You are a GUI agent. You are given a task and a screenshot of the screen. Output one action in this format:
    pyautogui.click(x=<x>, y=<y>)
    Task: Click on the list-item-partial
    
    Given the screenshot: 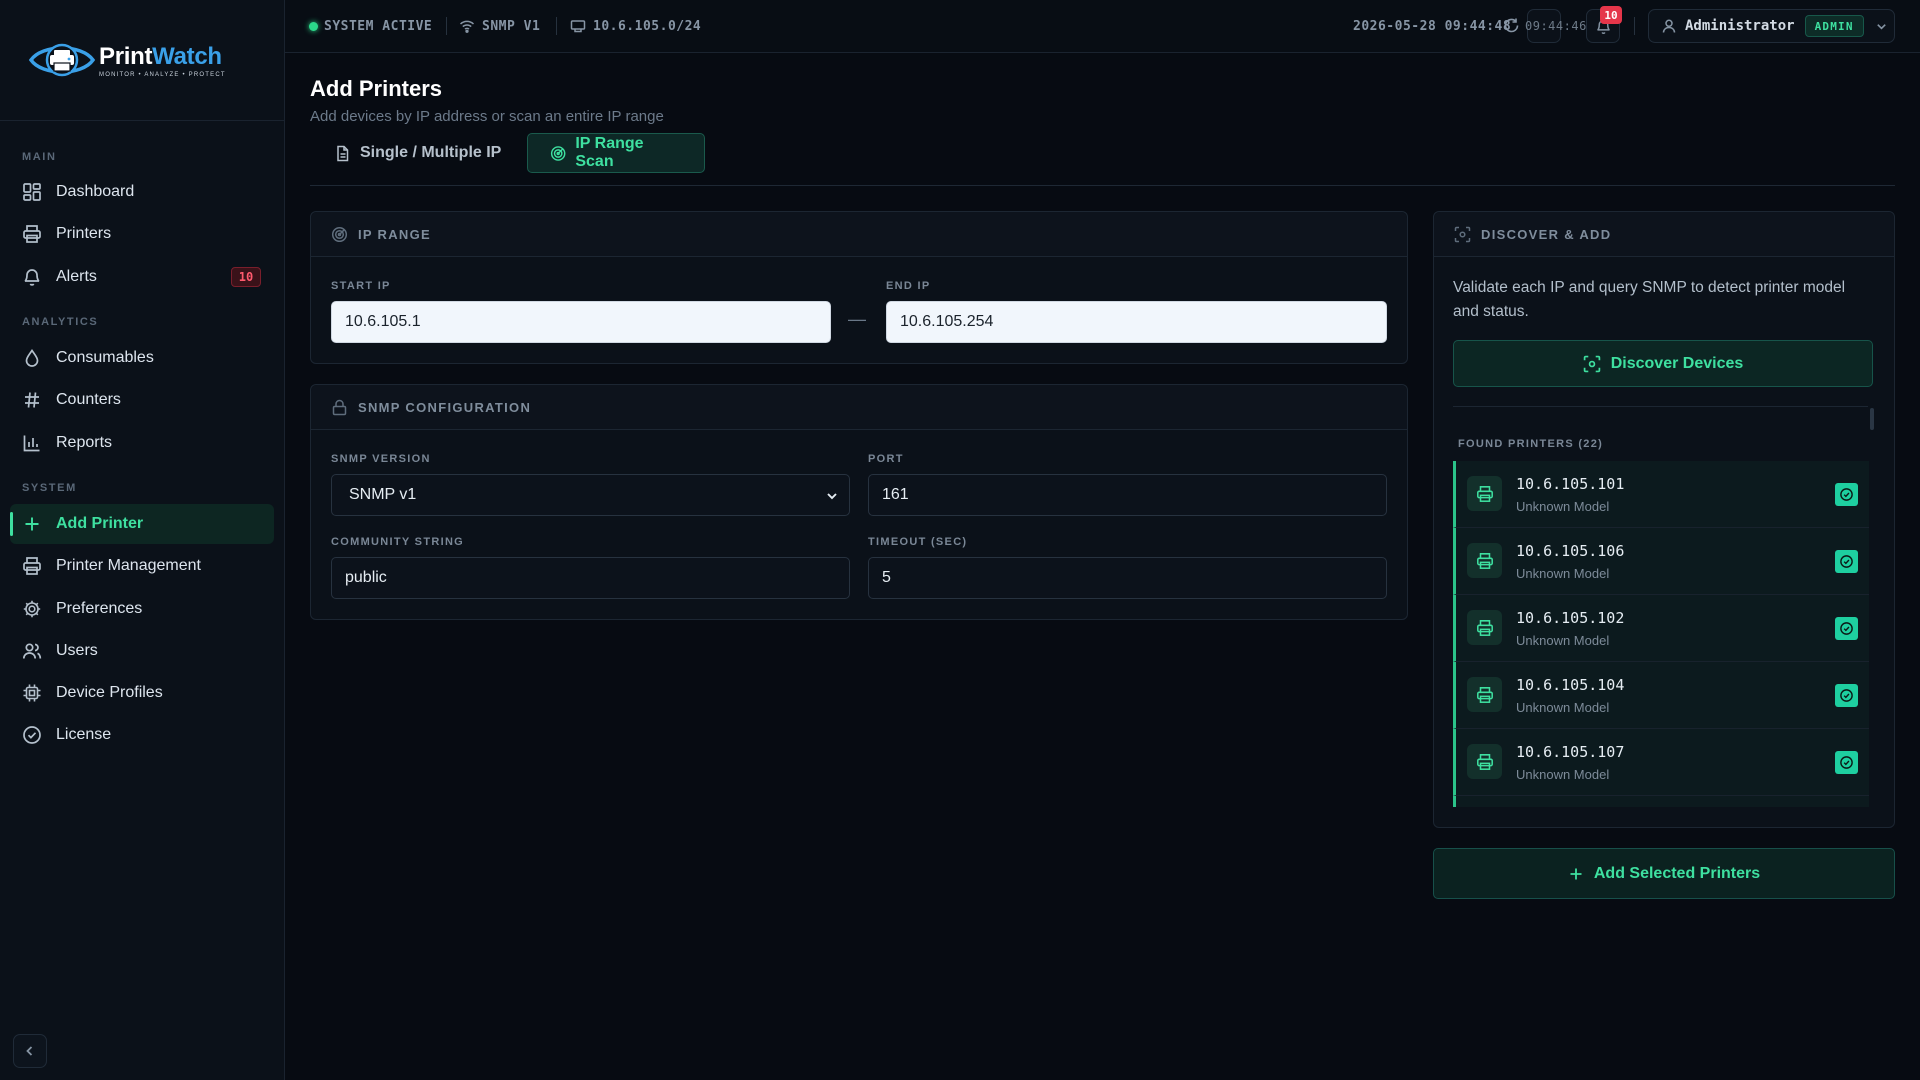 What is the action you would take?
    pyautogui.click(x=1661, y=801)
    